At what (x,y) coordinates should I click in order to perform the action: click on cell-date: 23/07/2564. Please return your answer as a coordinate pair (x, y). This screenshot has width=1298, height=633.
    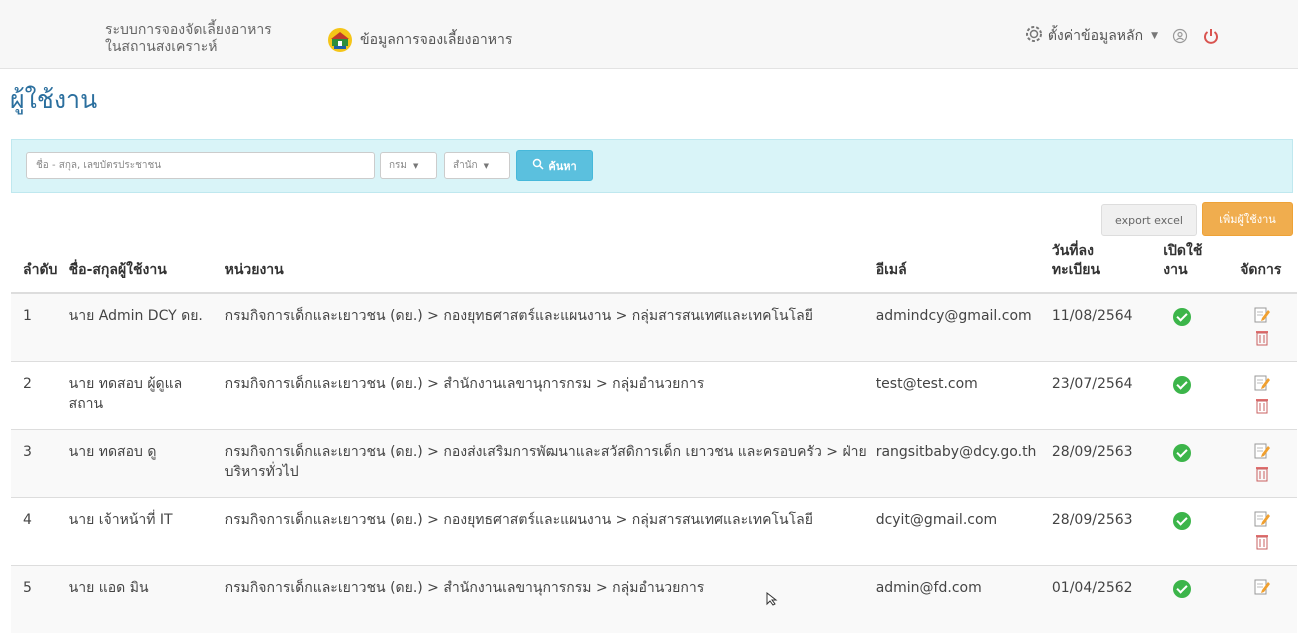
    Looking at the image, I should click on (1103, 394).